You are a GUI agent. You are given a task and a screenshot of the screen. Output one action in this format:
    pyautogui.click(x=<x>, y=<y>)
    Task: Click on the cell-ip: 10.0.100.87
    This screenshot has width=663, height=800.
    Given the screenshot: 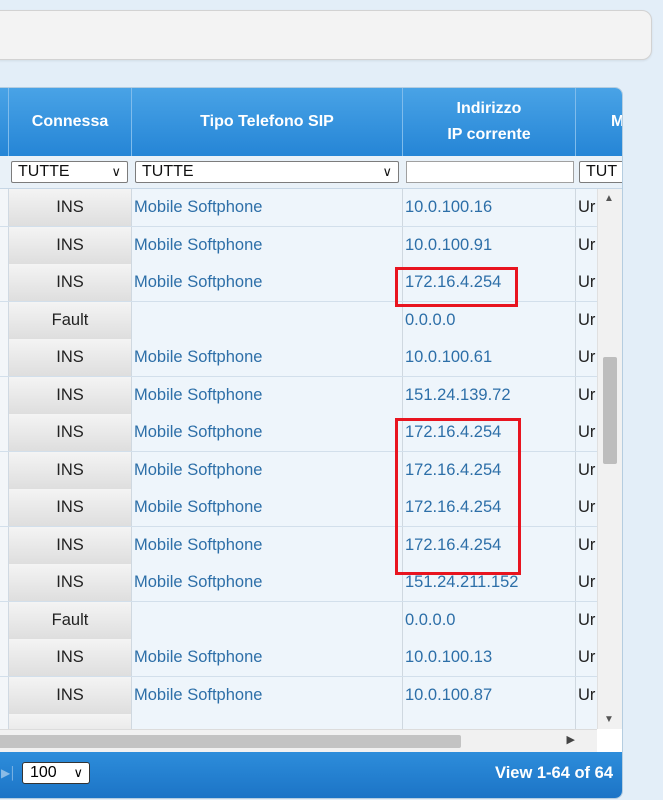 What is the action you would take?
    pyautogui.click(x=489, y=695)
    